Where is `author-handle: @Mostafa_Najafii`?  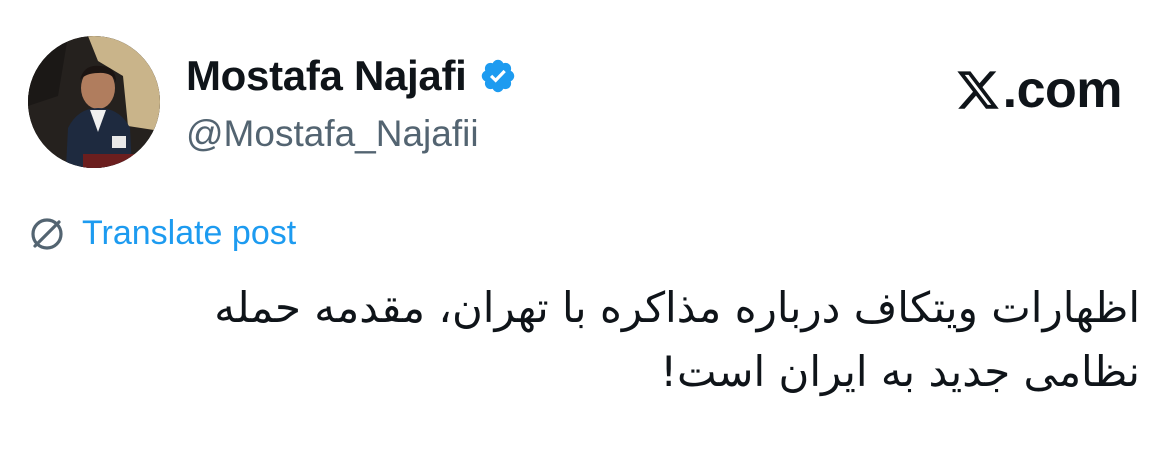
author-handle: @Mostafa_Najafii is located at coordinates (332, 134).